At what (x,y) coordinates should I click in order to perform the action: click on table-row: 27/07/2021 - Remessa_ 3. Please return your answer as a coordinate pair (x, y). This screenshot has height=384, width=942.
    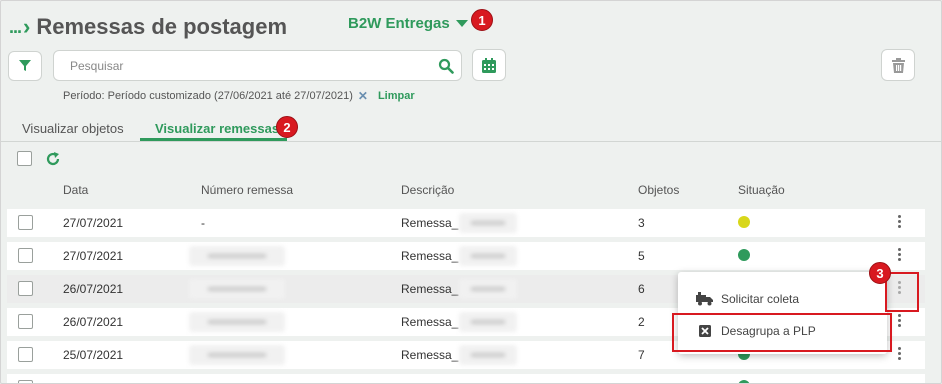
    Looking at the image, I should click on (466, 223).